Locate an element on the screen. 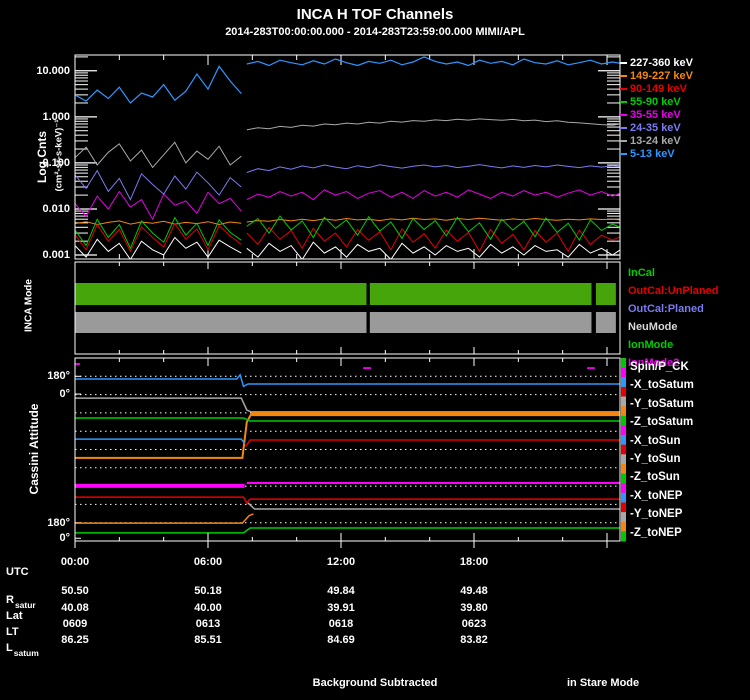 The width and height of the screenshot is (750, 700). mode-panel-frame is located at coordinates (347, 308).